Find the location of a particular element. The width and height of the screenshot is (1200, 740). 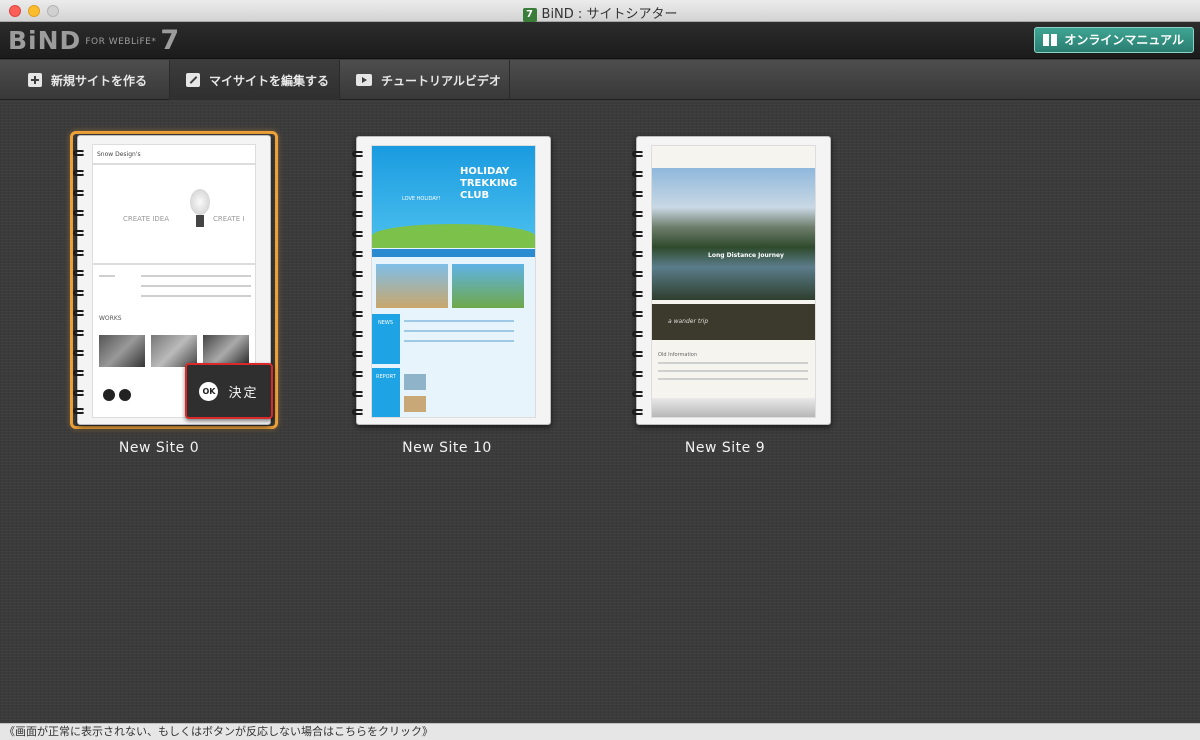

new-site-label: 新規サイトを作る is located at coordinates (99, 80).